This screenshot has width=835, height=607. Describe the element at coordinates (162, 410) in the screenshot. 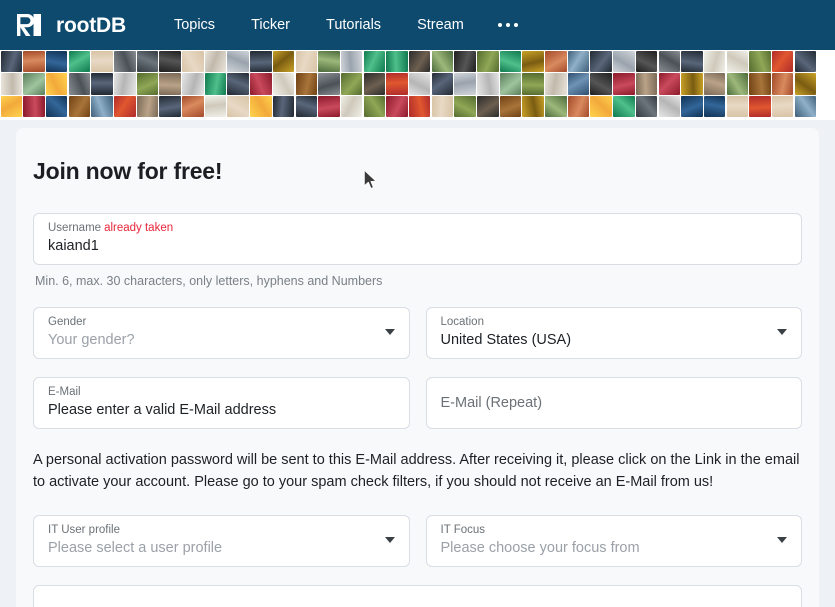

I see `email-value: Please enter a valid E-Mail address` at that location.